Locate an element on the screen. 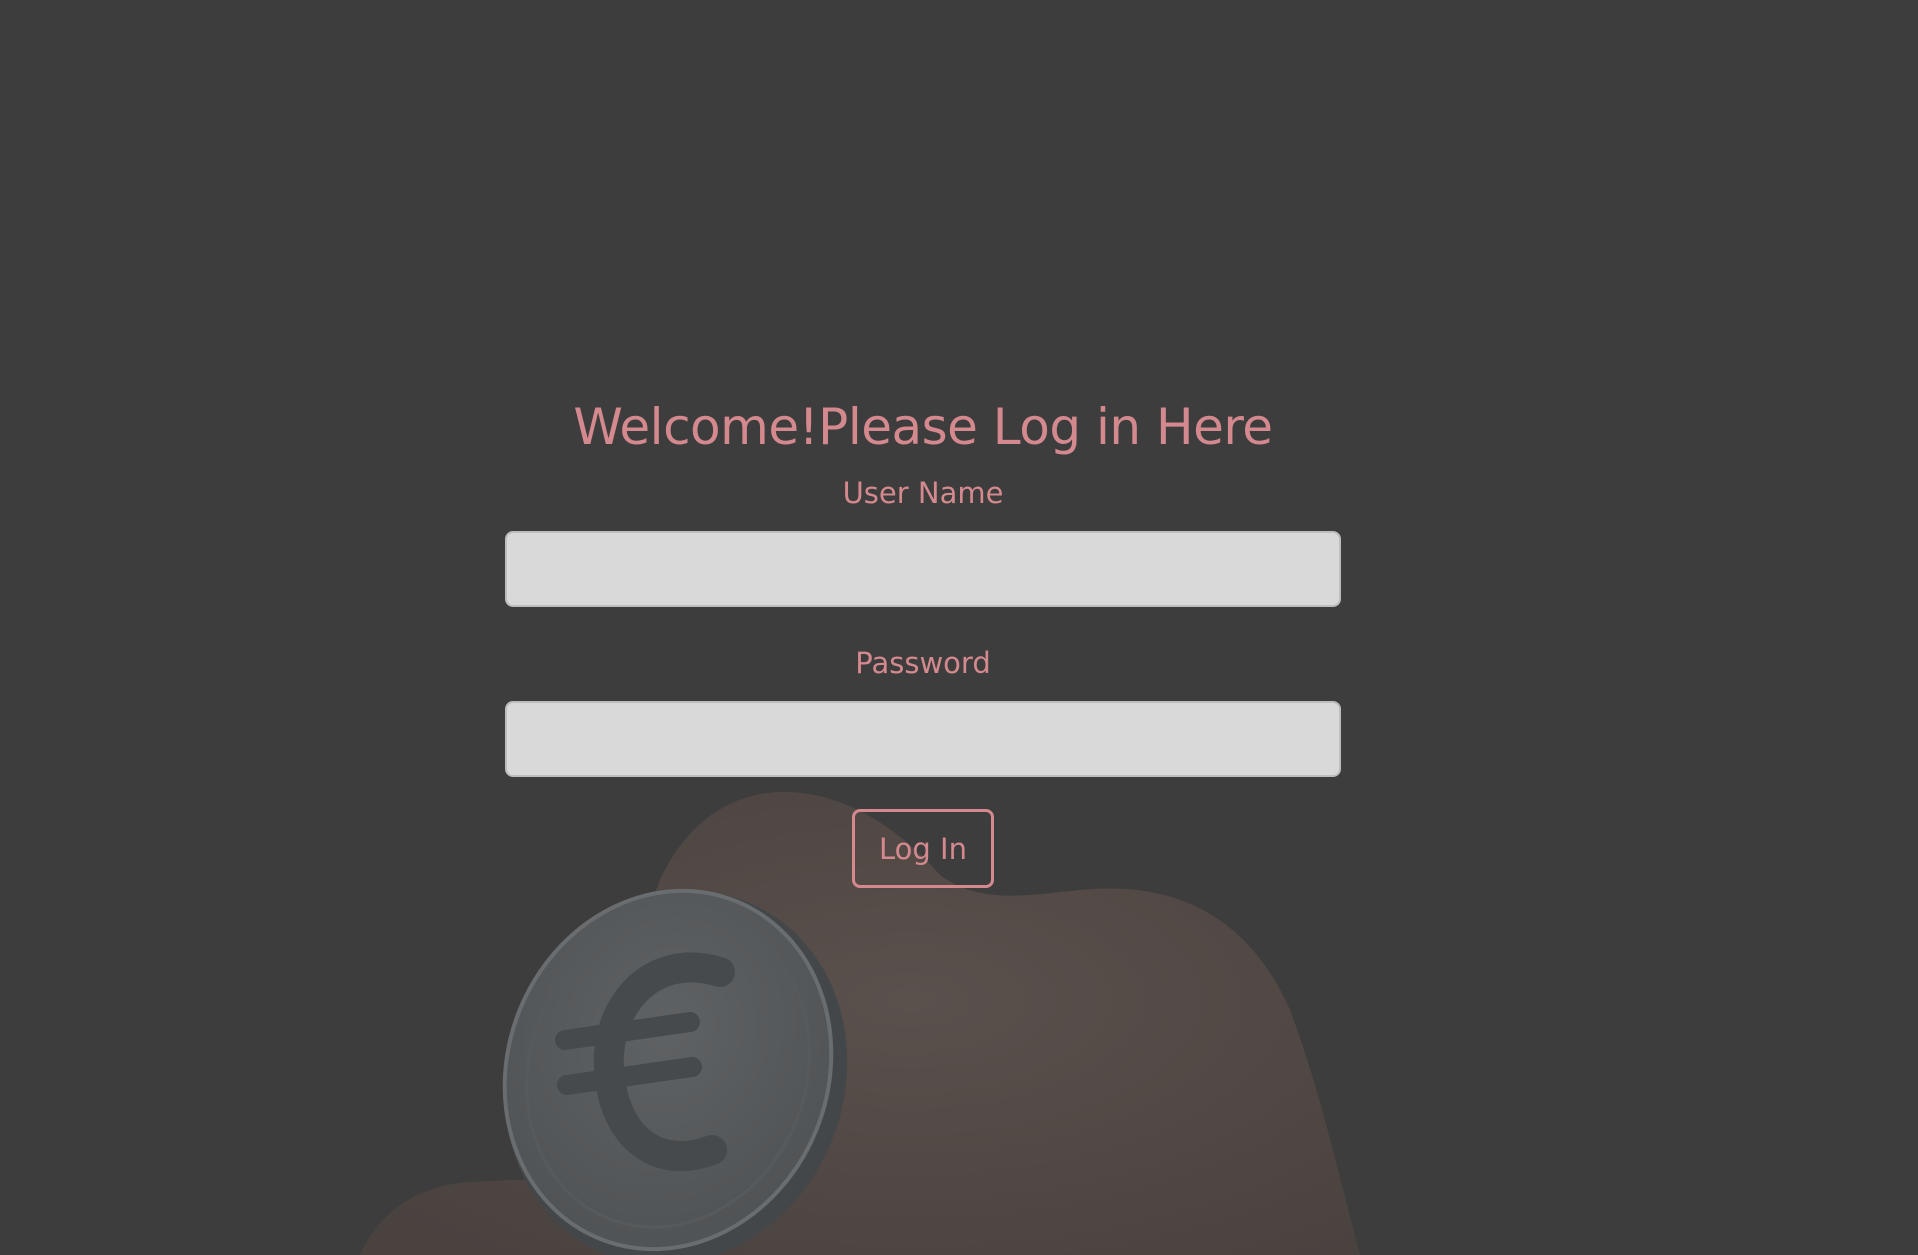 This screenshot has height=1255, width=1918. username-label: User Name is located at coordinates (923, 493).